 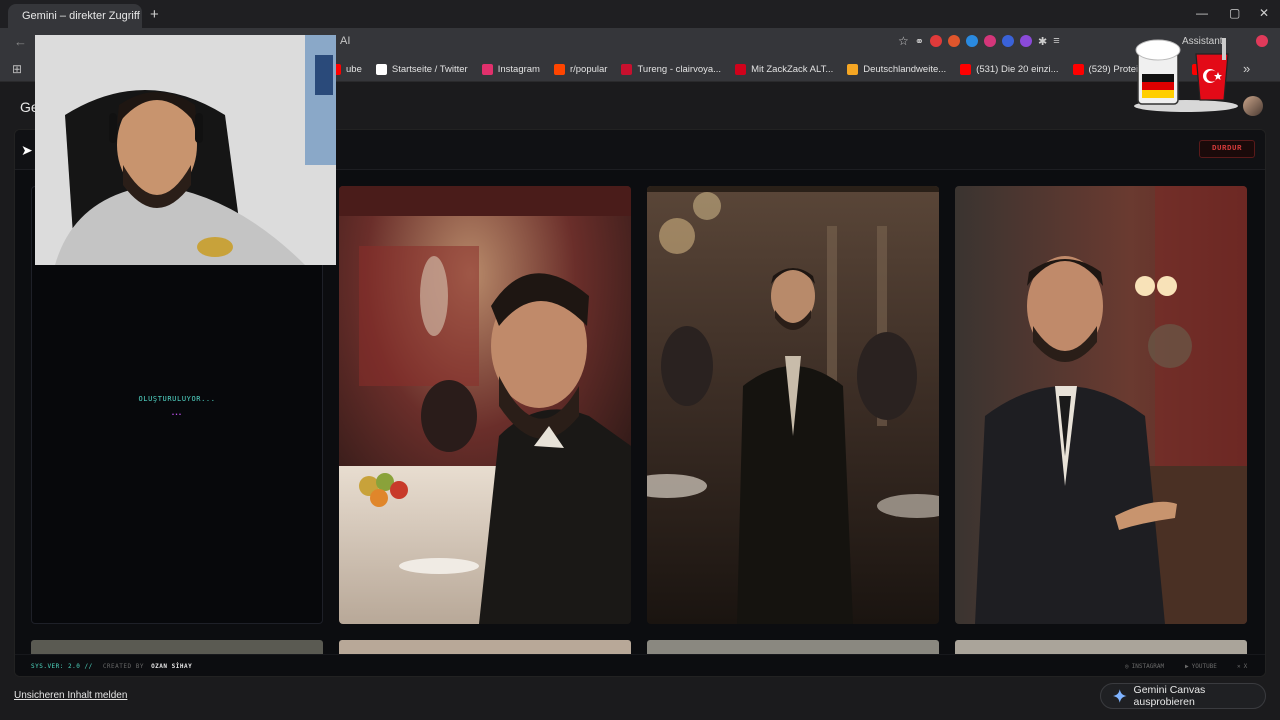 I want to click on stop-button: DURDUR, so click(x=1227, y=149).